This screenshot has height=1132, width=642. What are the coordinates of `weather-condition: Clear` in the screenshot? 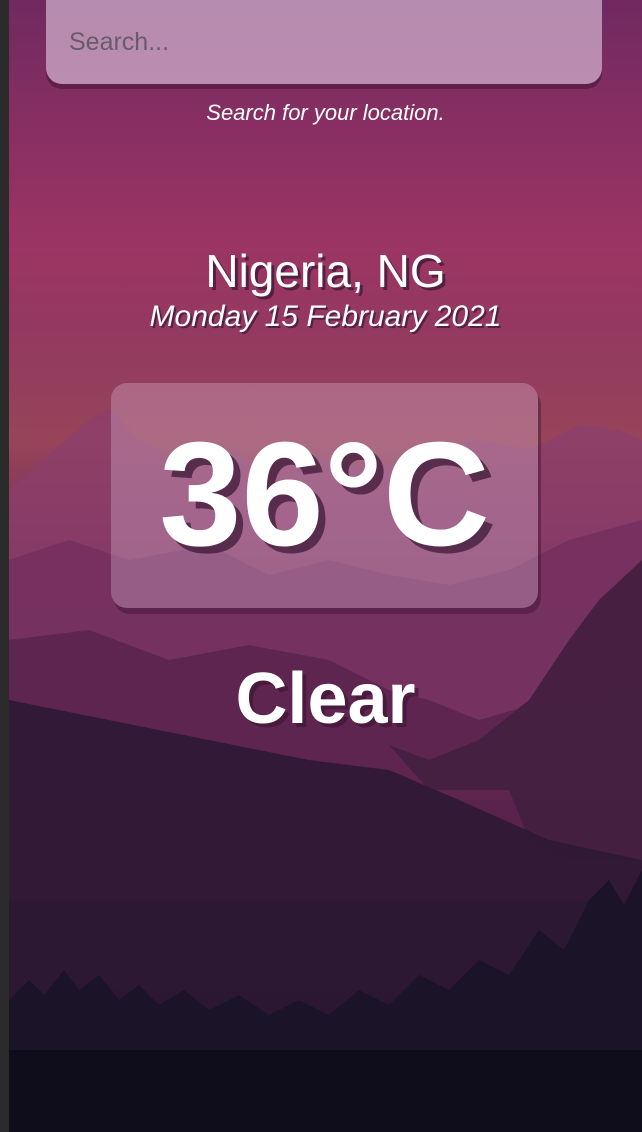 It's located at (325, 699).